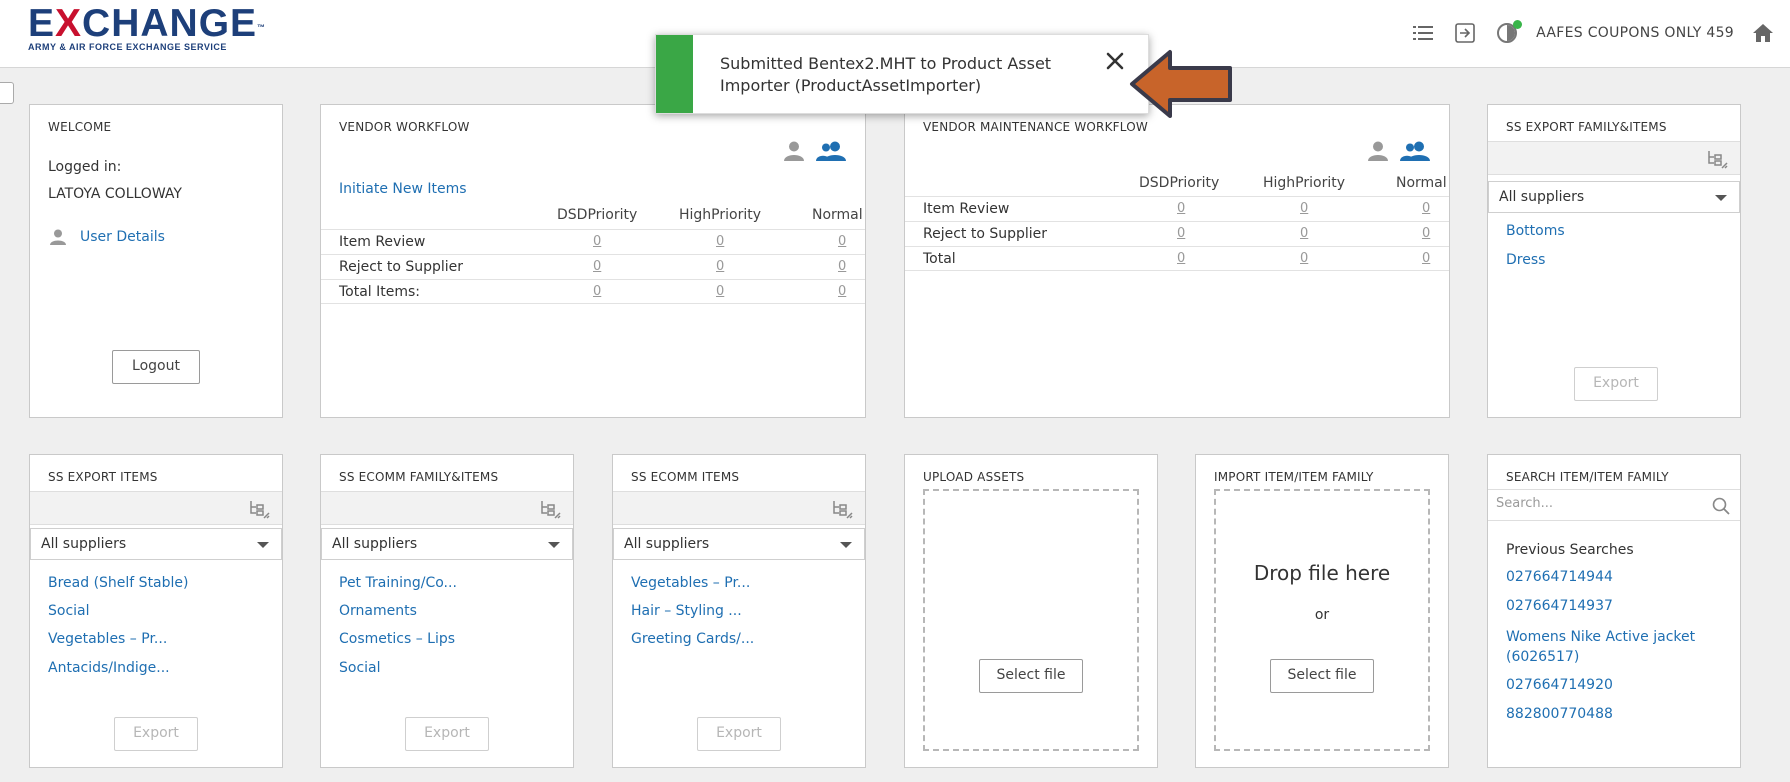 The height and width of the screenshot is (782, 1790). Describe the element at coordinates (401, 267) in the screenshot. I see `row-label: Reject to Supplier` at that location.